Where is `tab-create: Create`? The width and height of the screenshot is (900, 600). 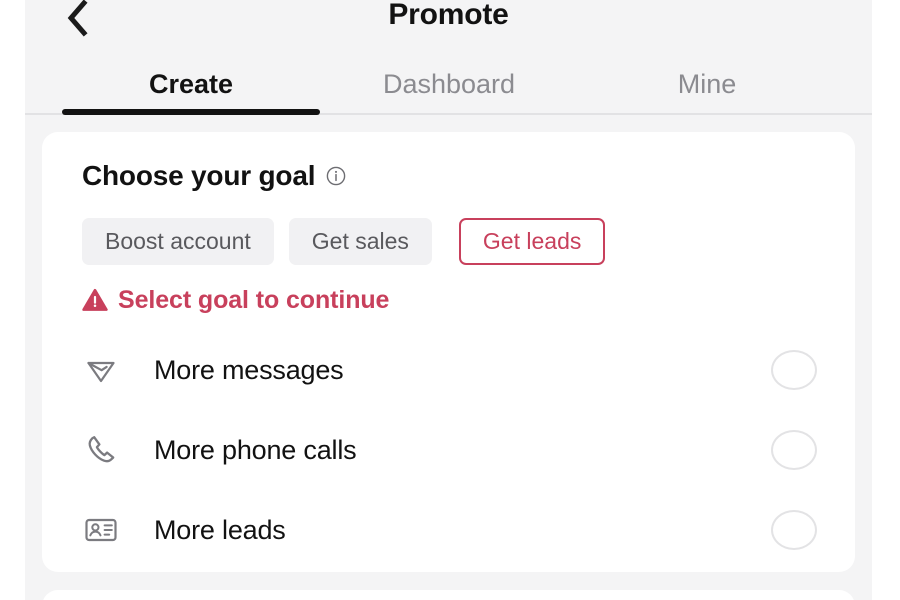 tab-create: Create is located at coordinates (191, 84).